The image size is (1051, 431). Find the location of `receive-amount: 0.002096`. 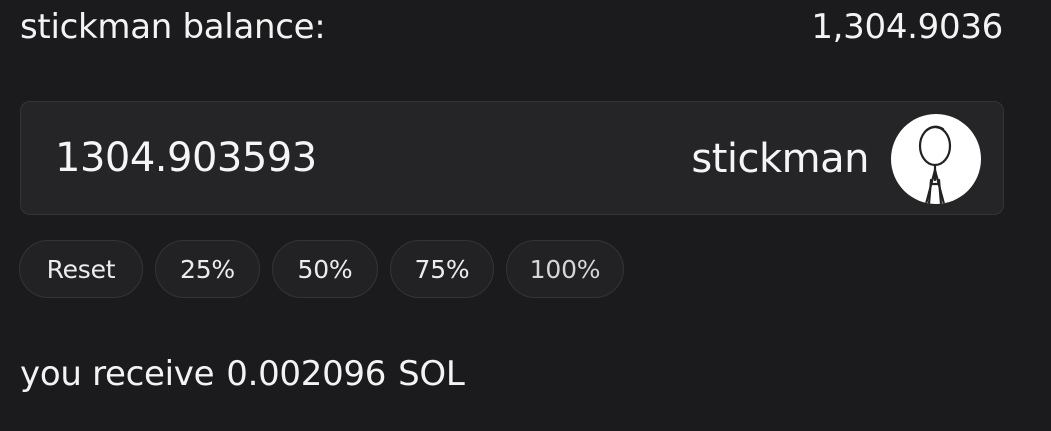

receive-amount: 0.002096 is located at coordinates (306, 374).